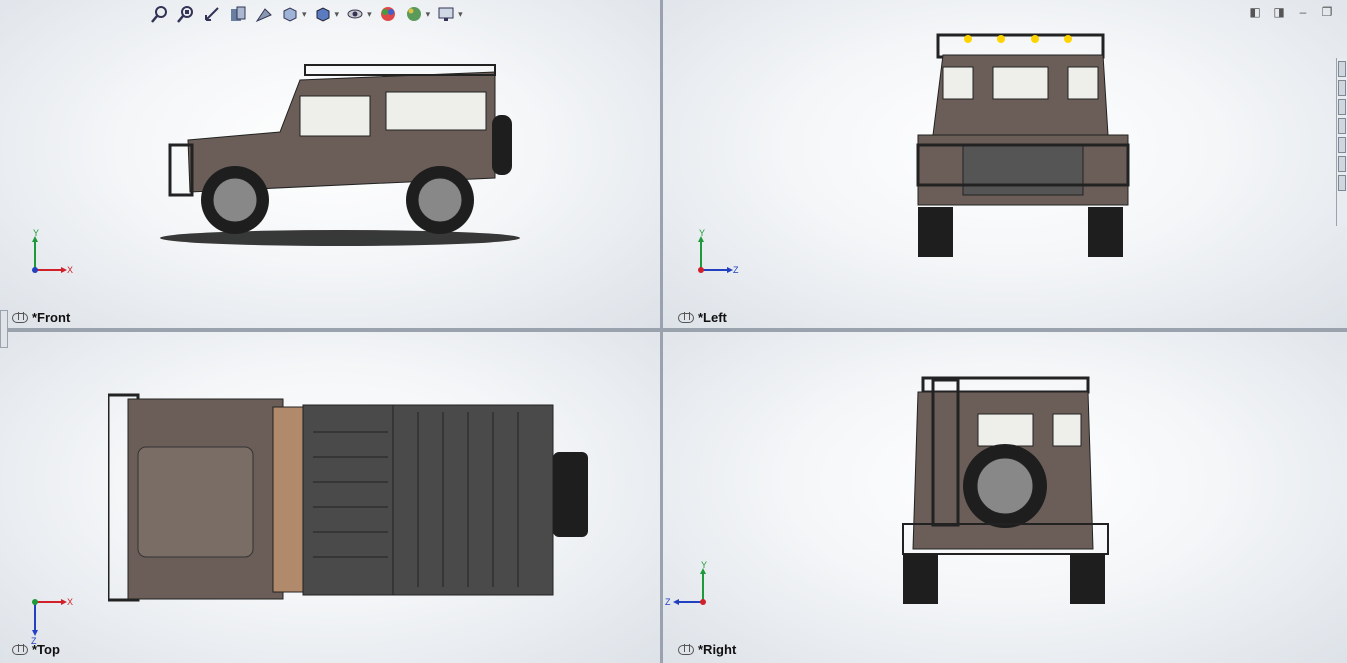 The width and height of the screenshot is (1347, 663). I want to click on viewport-label-top: *Top, so click(36, 649).